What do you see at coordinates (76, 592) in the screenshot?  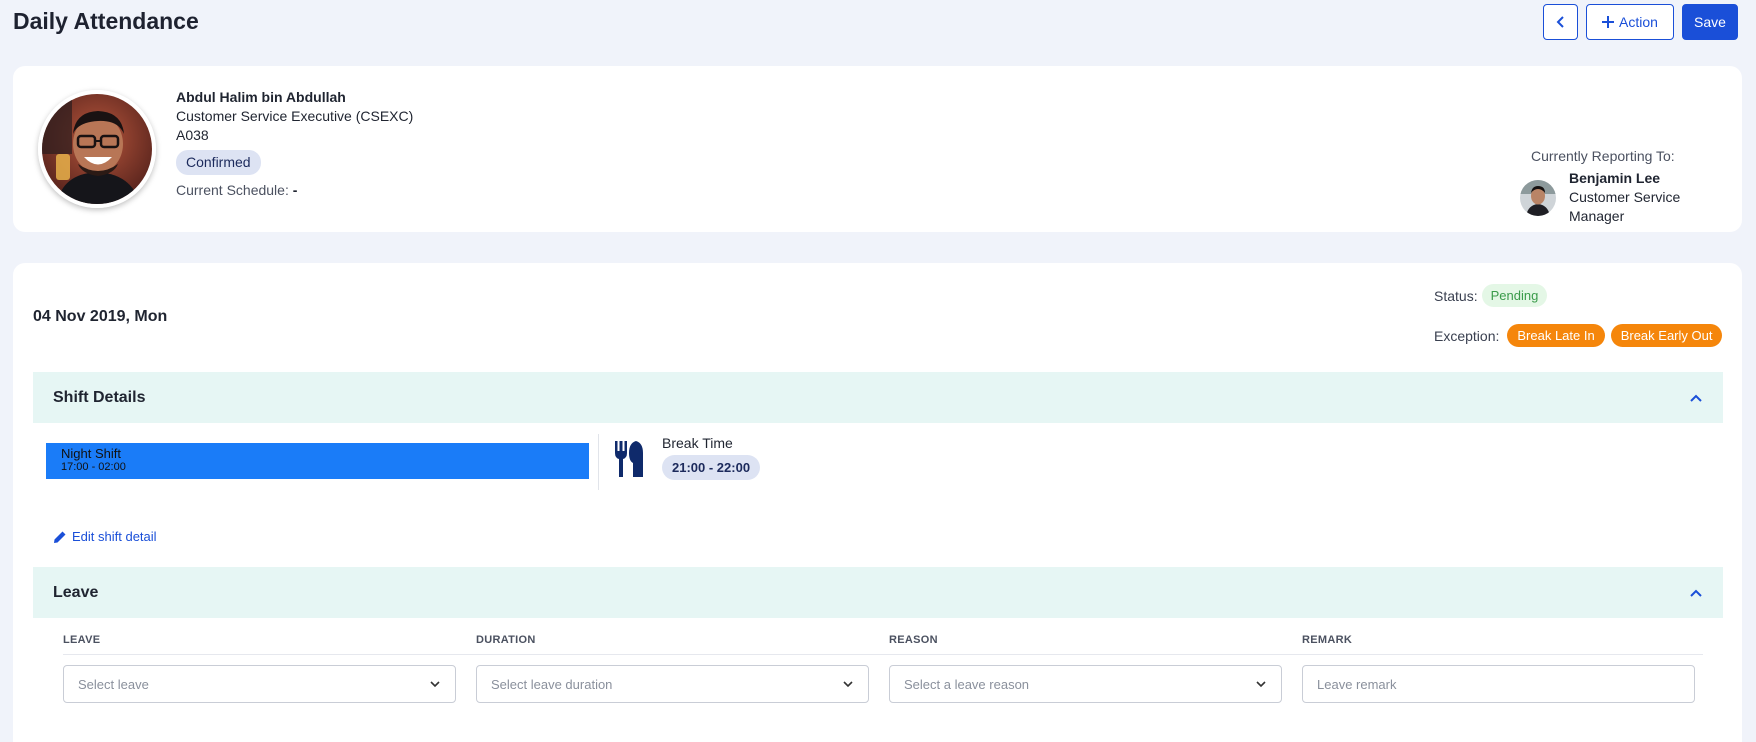 I see `leave-title: Leave` at bounding box center [76, 592].